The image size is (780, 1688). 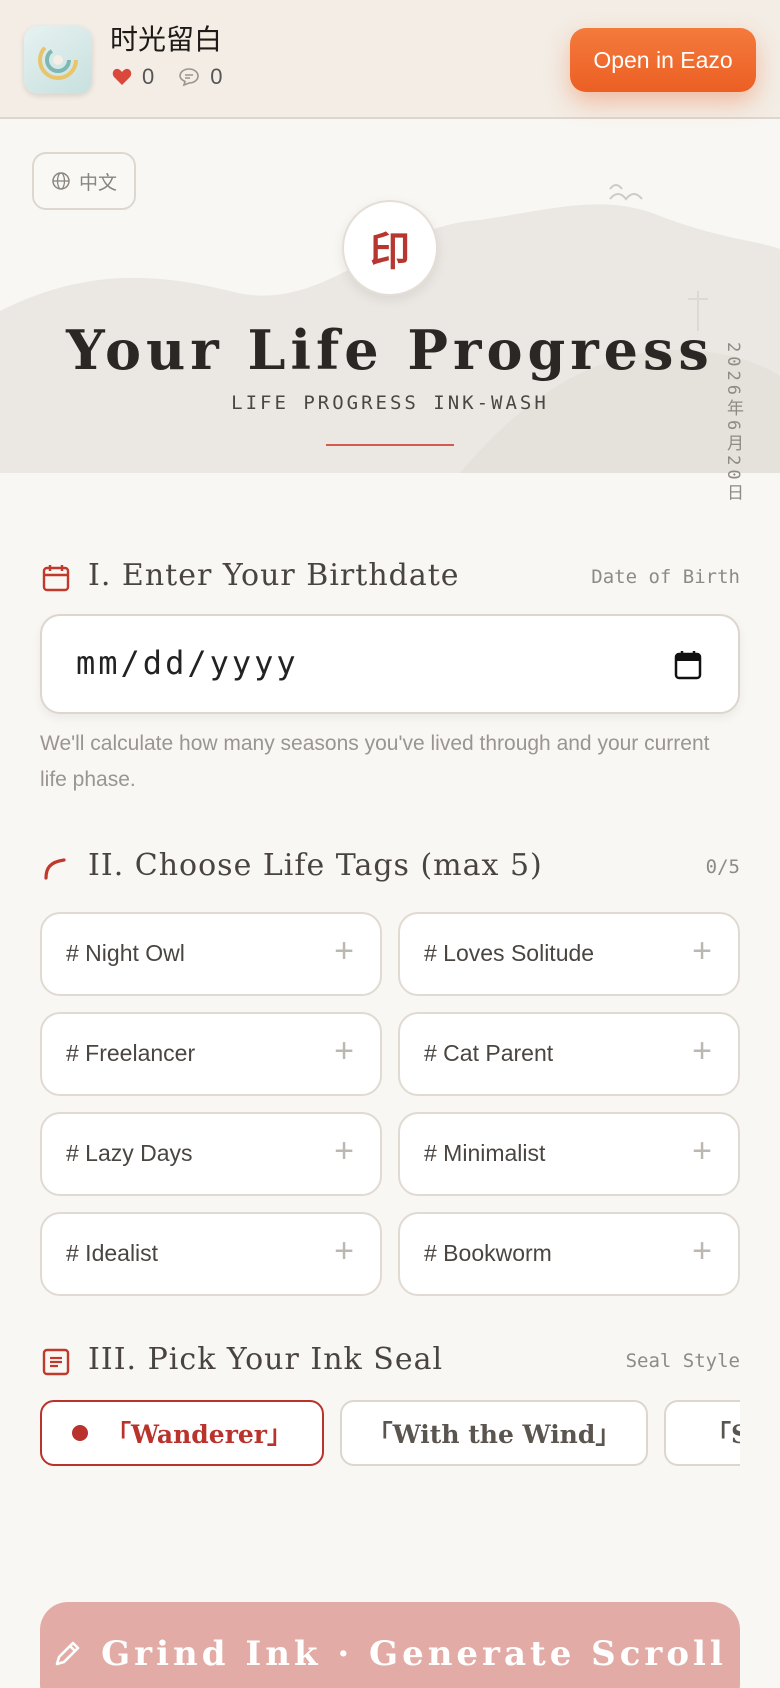 What do you see at coordinates (131, 1053) in the screenshot?
I see `tag-label: # Freelancer` at bounding box center [131, 1053].